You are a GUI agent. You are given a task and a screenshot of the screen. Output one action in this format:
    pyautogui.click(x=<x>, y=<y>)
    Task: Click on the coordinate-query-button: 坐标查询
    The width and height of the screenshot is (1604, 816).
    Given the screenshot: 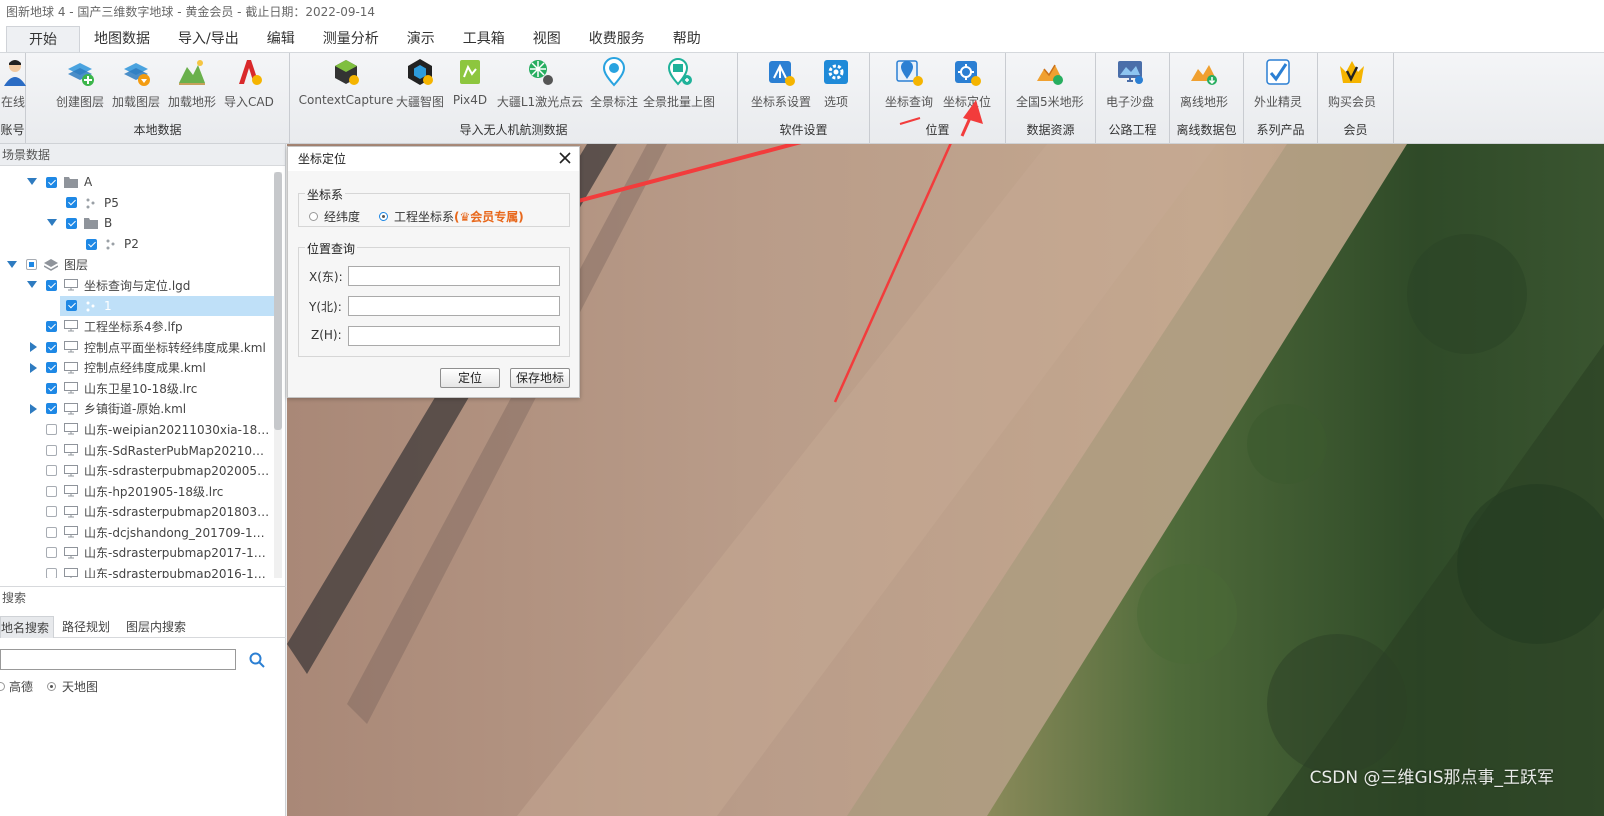 What is the action you would take?
    pyautogui.click(x=909, y=86)
    